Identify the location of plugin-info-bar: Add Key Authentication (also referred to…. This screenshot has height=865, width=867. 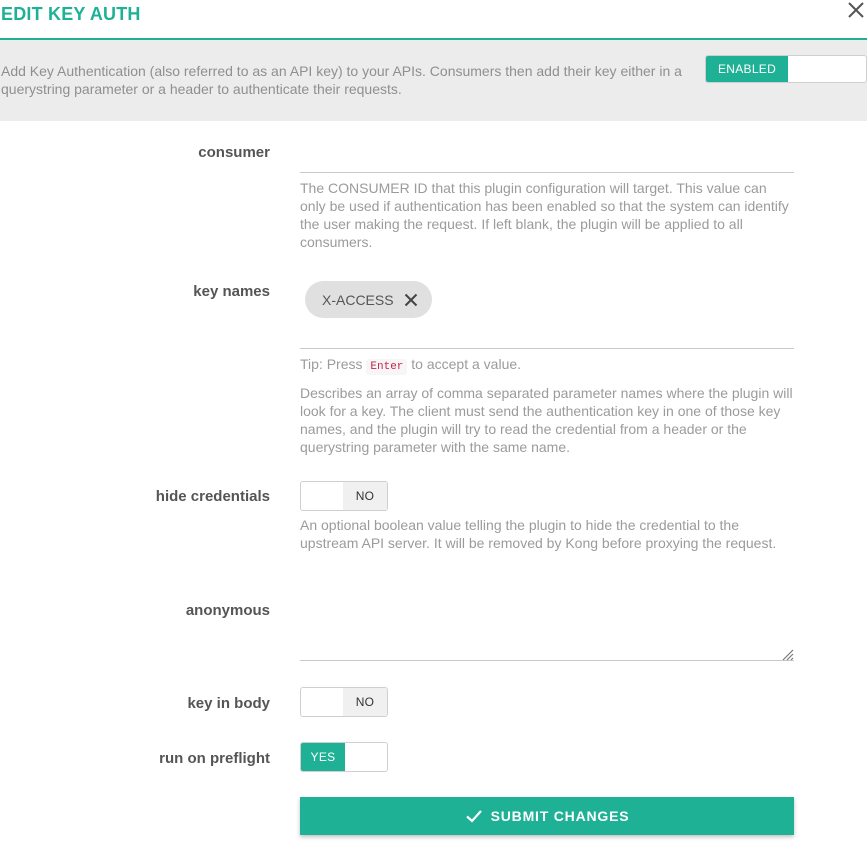
(433, 80).